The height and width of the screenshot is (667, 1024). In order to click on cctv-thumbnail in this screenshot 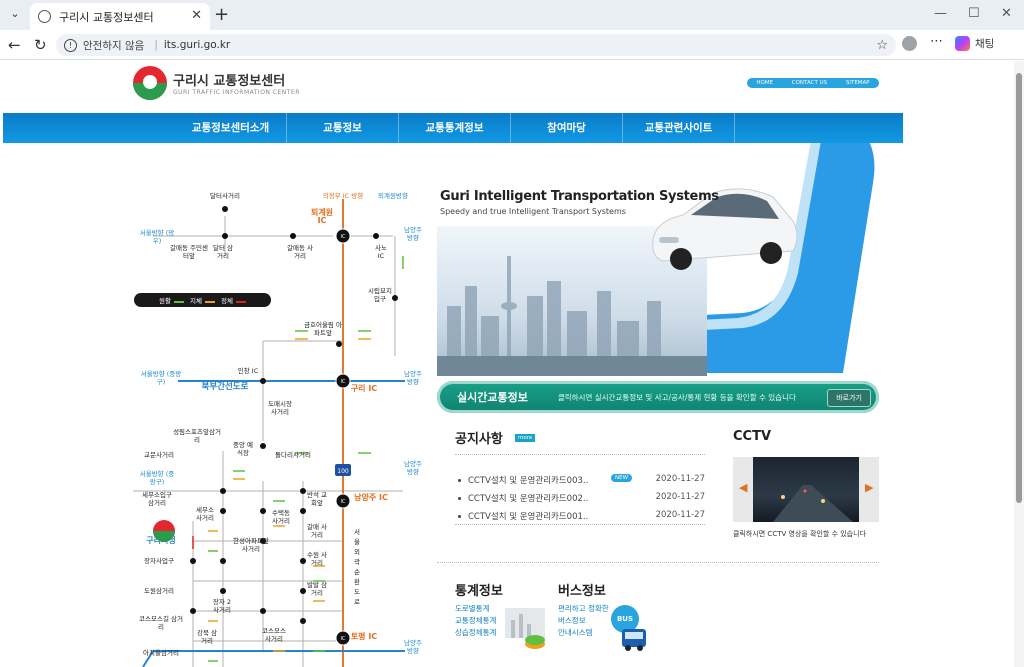, I will do `click(806, 489)`.